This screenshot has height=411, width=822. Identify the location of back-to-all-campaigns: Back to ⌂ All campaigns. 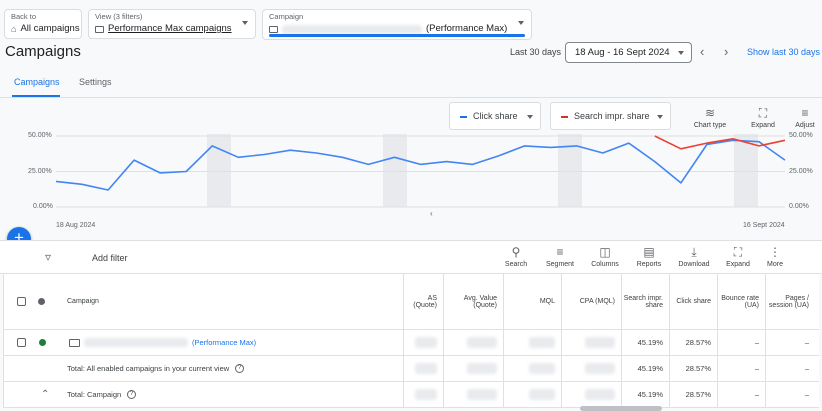
(43, 24).